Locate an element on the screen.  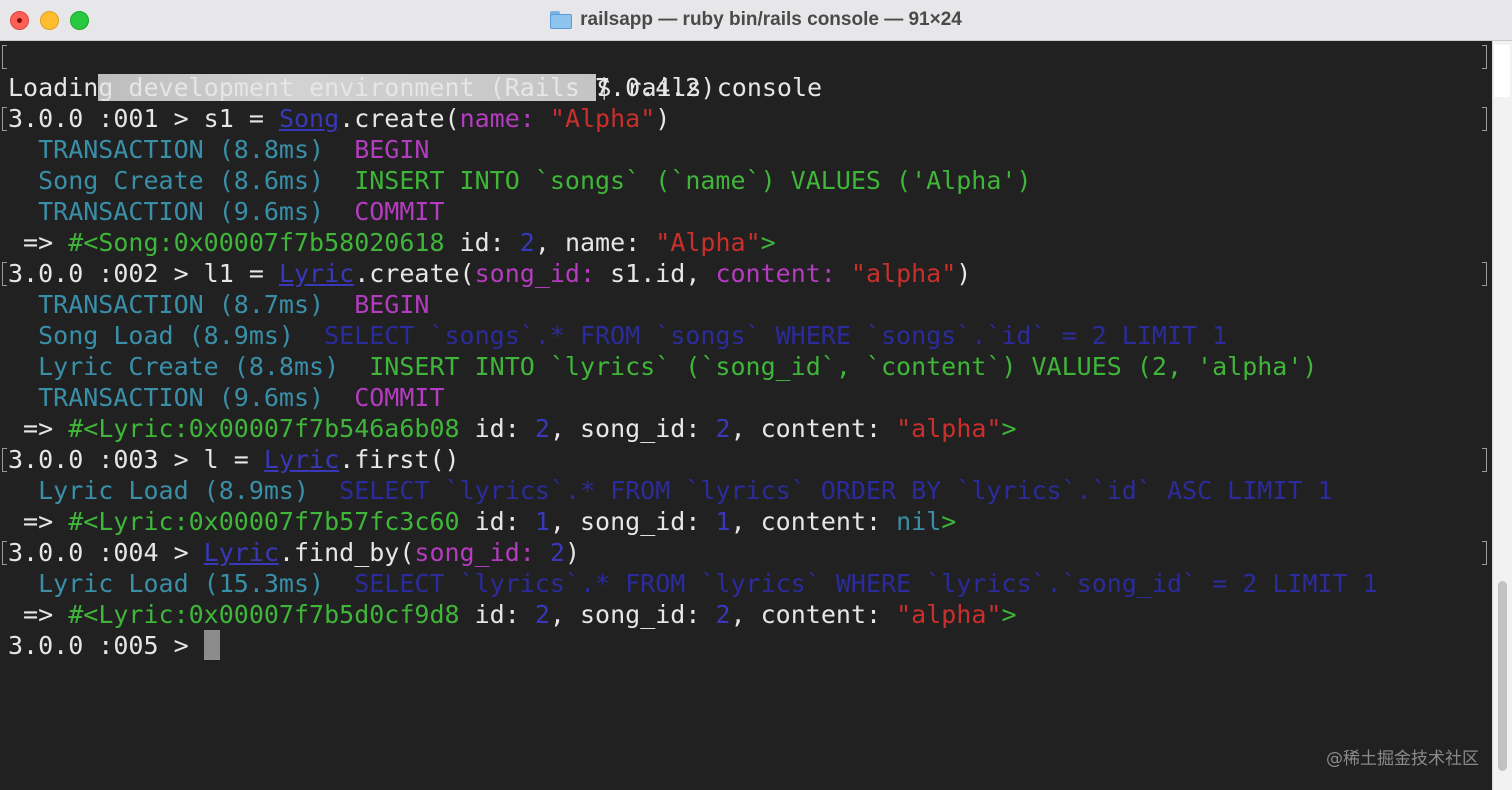
code-text: .first() is located at coordinates (399, 459).